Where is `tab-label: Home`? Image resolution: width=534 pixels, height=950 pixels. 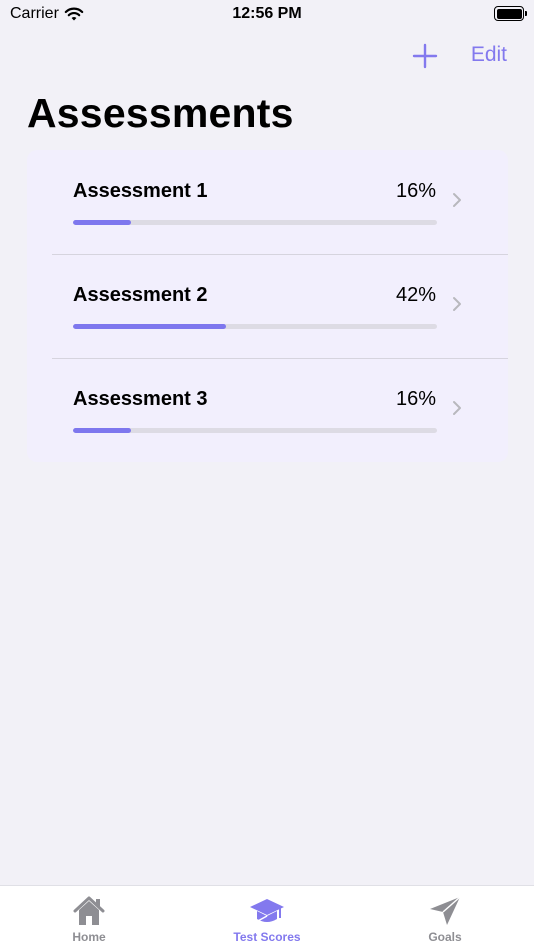 tab-label: Home is located at coordinates (89, 937).